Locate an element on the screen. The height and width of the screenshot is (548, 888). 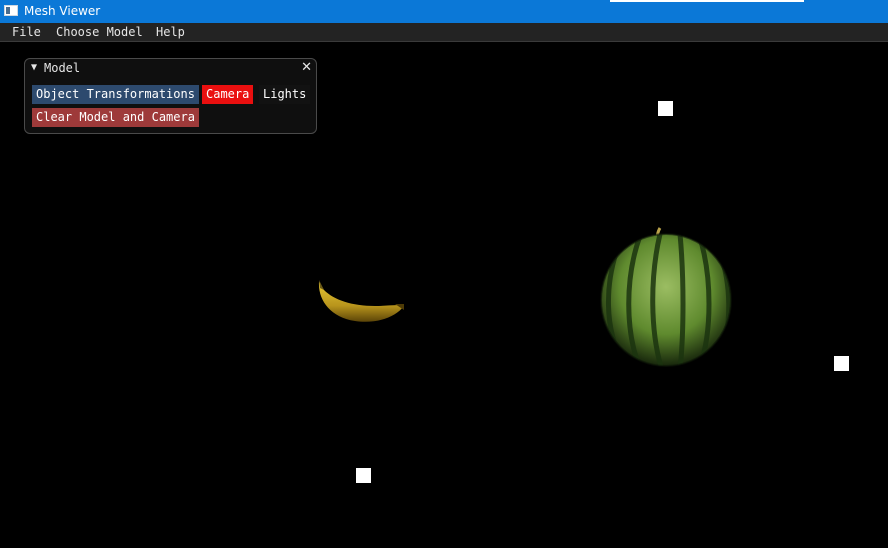
watermelon-model is located at coordinates (666, 298).